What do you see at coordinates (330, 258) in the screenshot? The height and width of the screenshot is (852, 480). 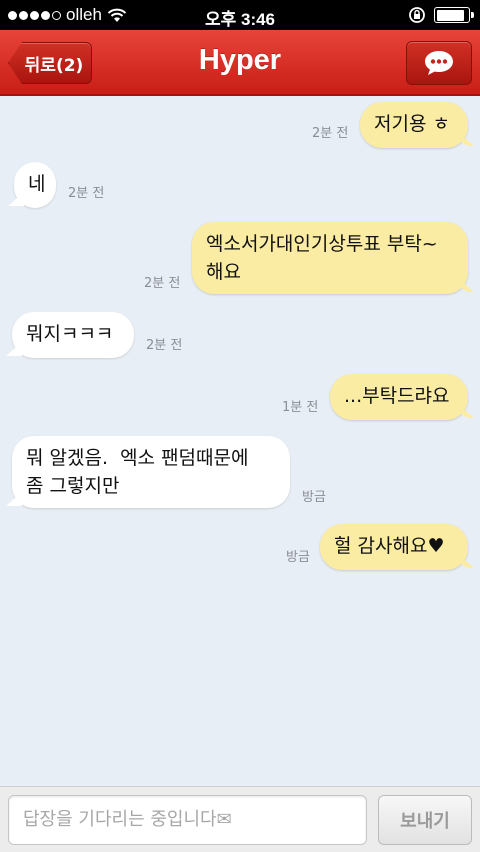 I see `my-message-bubble: 엑소서가대인기상투표 부탁~ 해요` at bounding box center [330, 258].